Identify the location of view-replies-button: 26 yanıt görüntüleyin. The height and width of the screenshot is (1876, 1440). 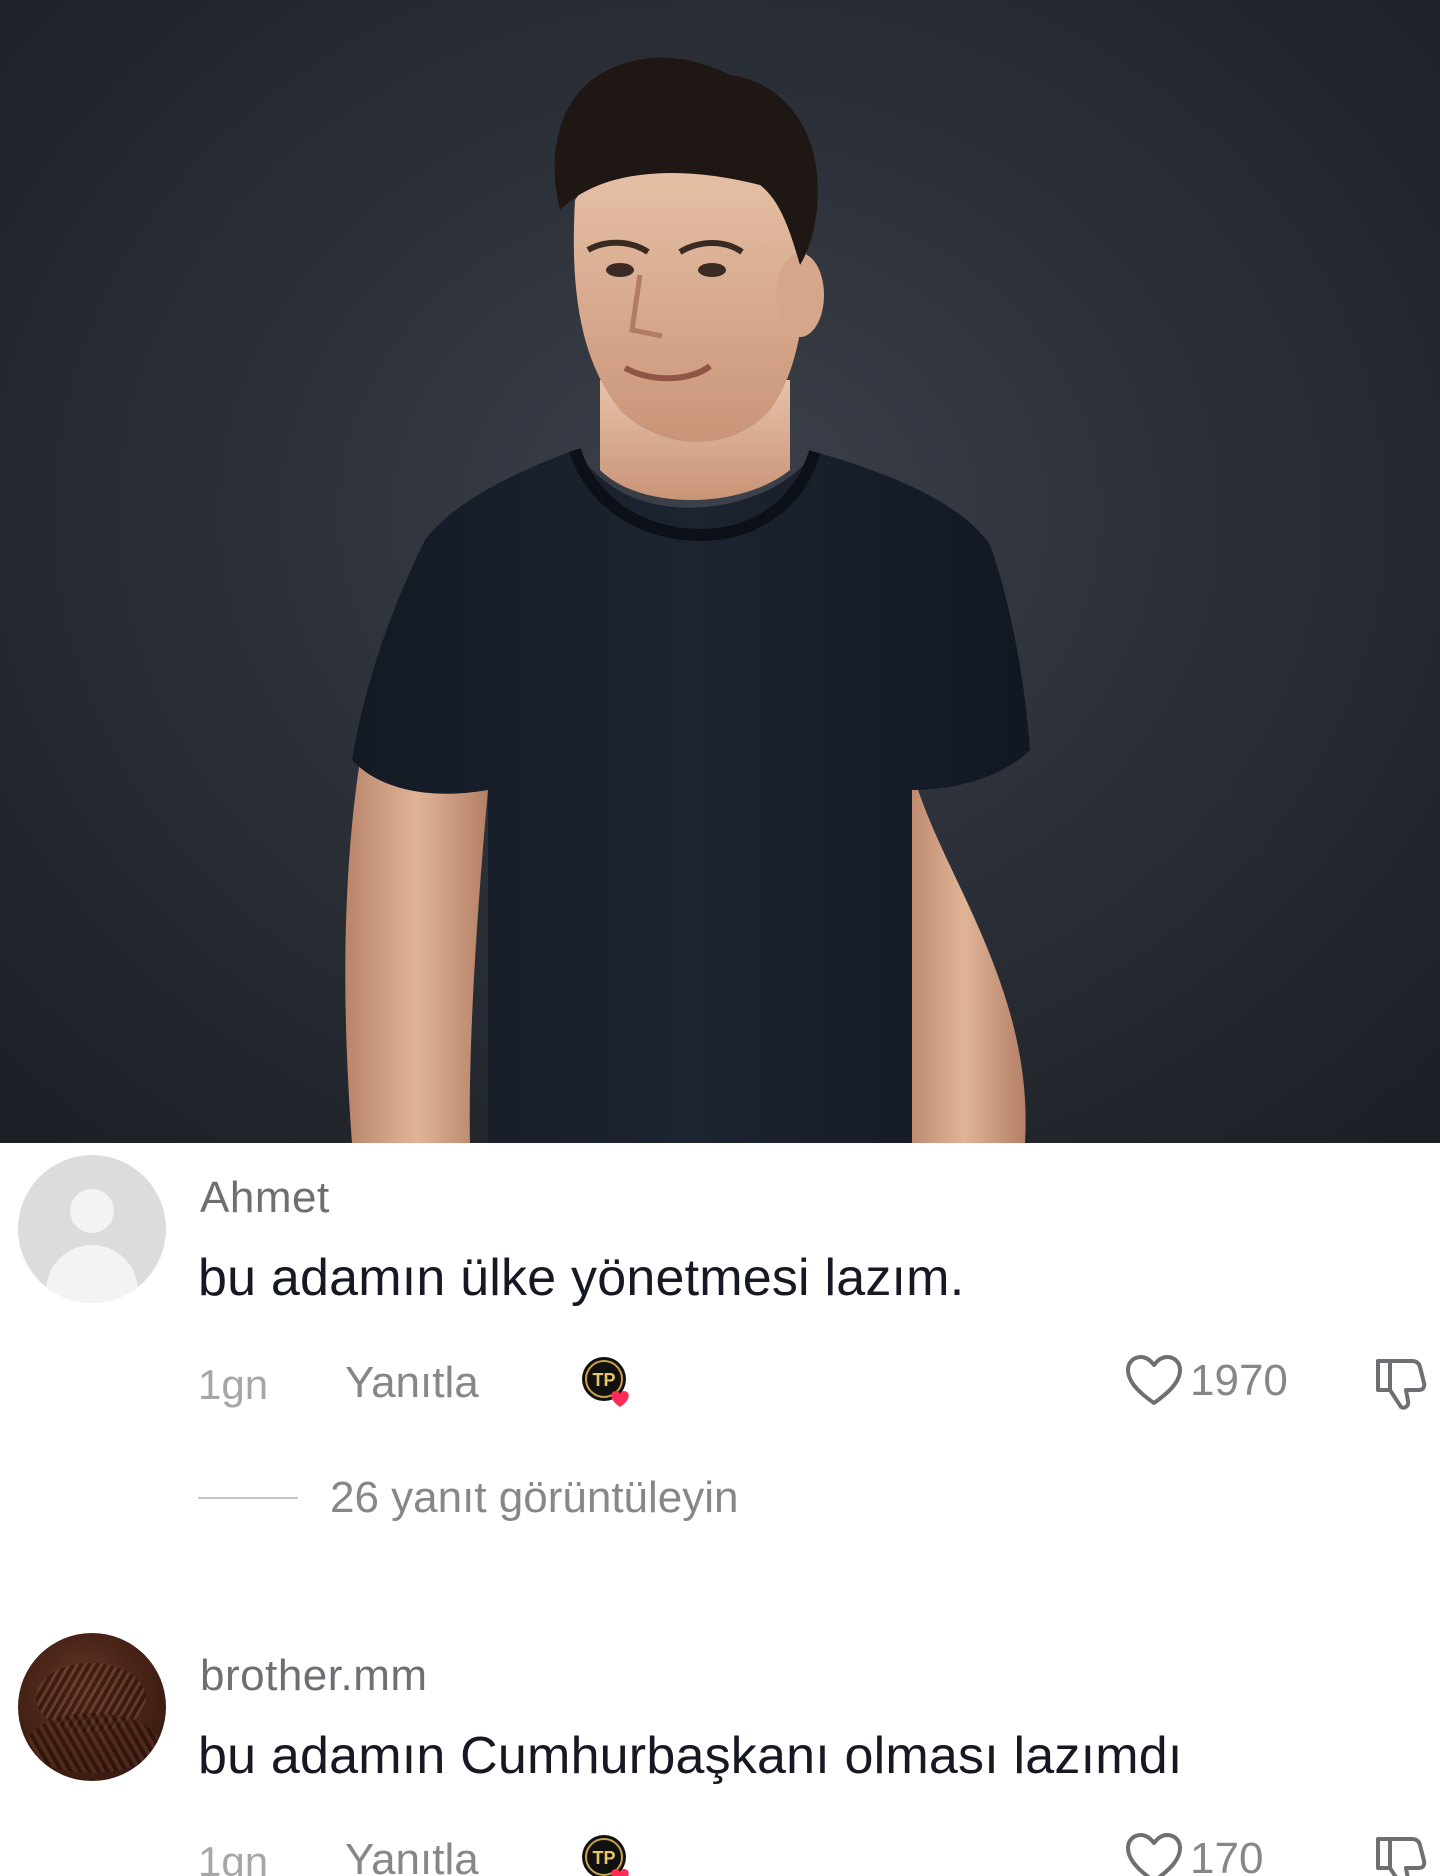
(468, 1498).